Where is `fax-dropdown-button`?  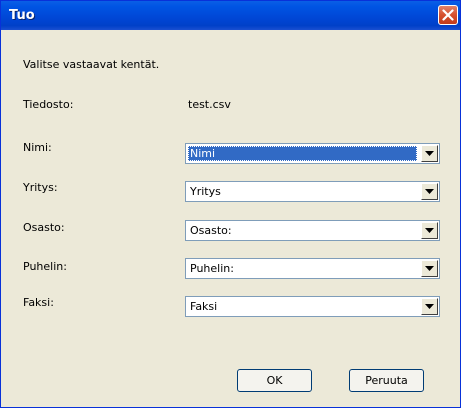 fax-dropdown-button is located at coordinates (429, 306).